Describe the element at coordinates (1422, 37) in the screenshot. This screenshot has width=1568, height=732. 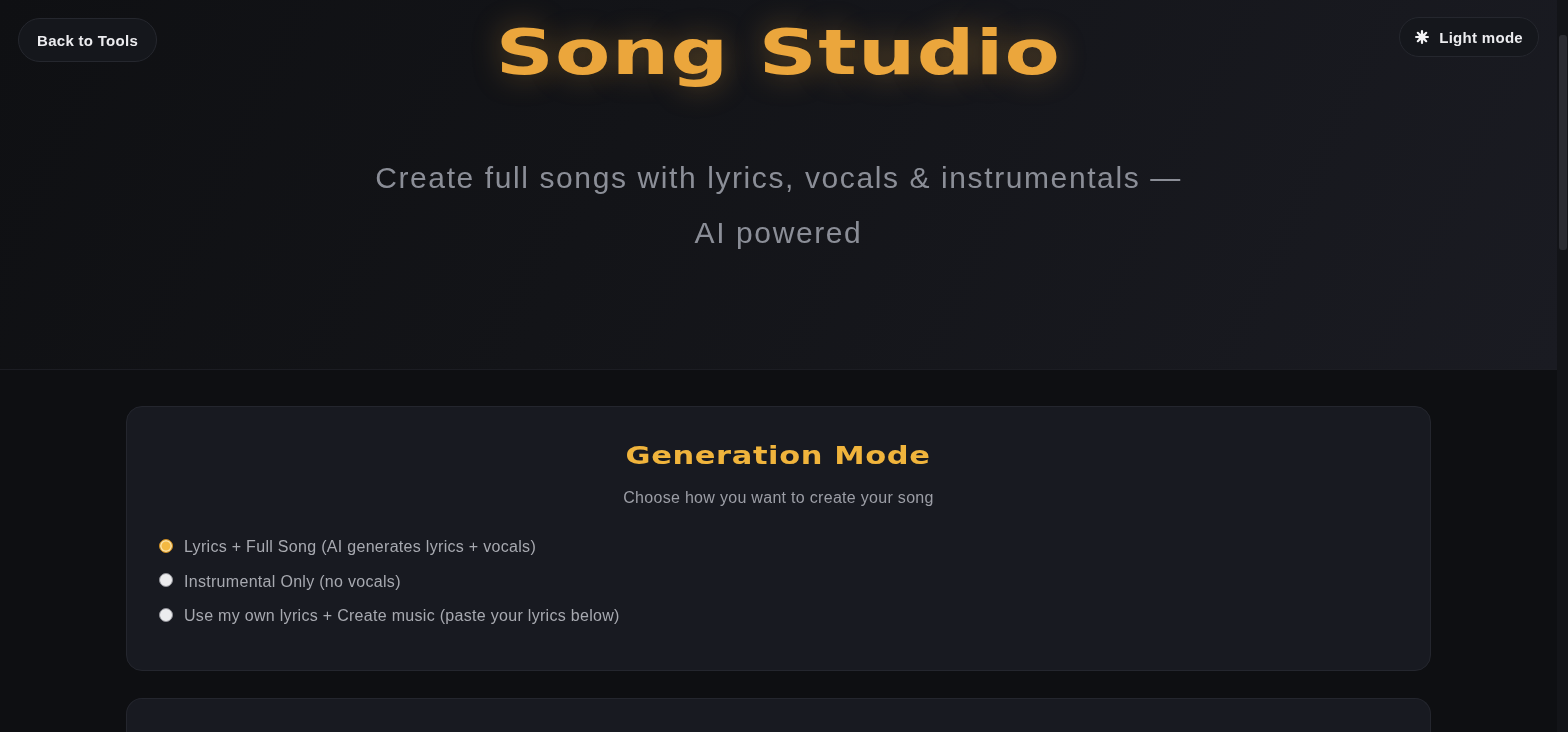
I see `sun-icon` at that location.